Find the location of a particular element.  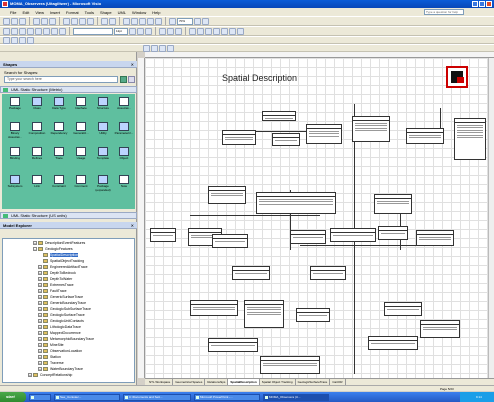

search-input: Type your search here is located at coordinates (61, 79).